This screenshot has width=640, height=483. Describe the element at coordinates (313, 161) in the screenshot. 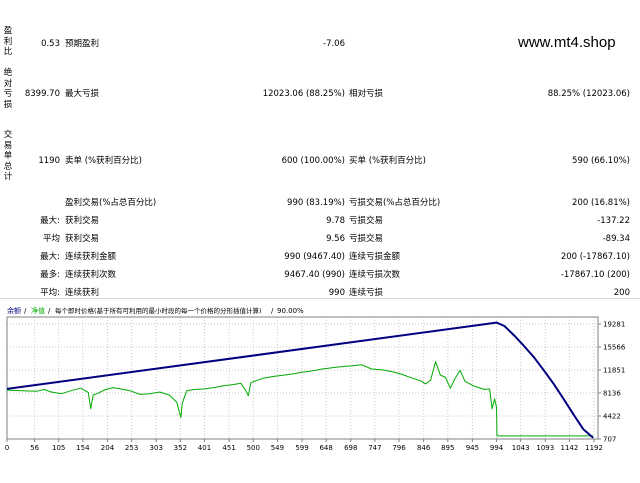

I see `short-positions-value: 600 (100.00%)` at that location.